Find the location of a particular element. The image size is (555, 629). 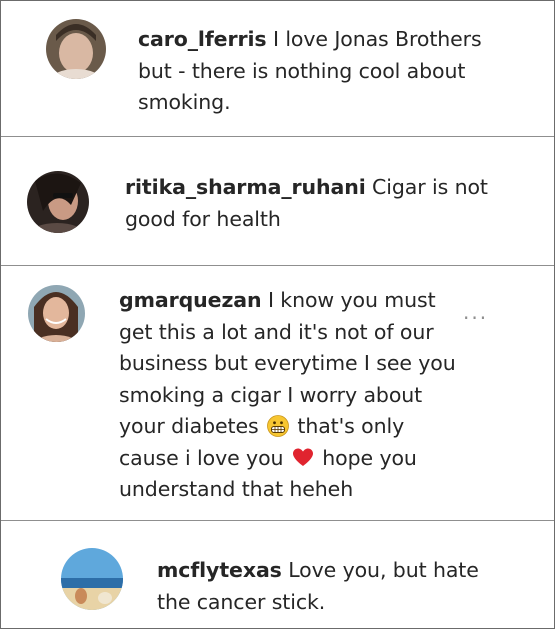

grimacing-face-emoji is located at coordinates (278, 426).